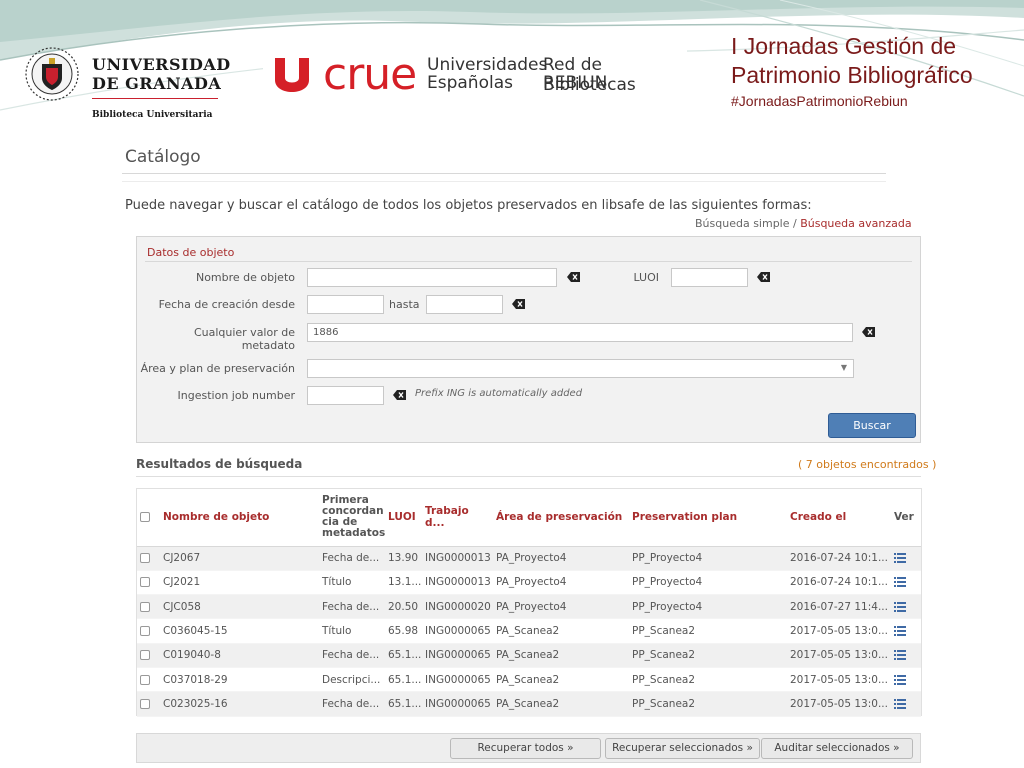  What do you see at coordinates (352, 583) in the screenshot?
I see `cell-primera: Título` at bounding box center [352, 583].